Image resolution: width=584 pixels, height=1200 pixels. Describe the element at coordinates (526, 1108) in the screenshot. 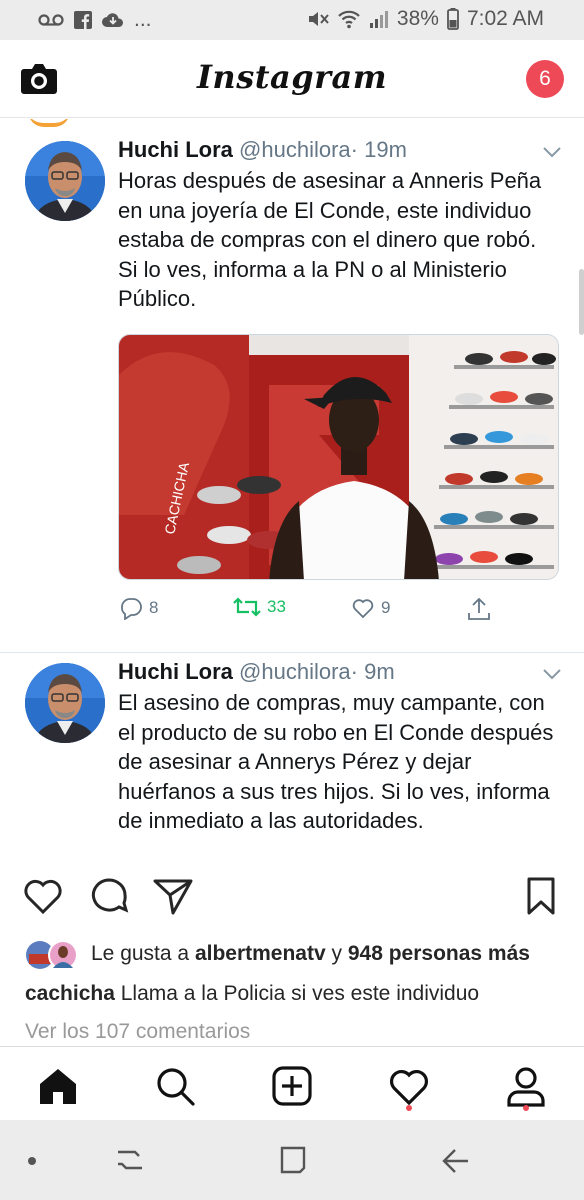

I see `profile-dot` at that location.